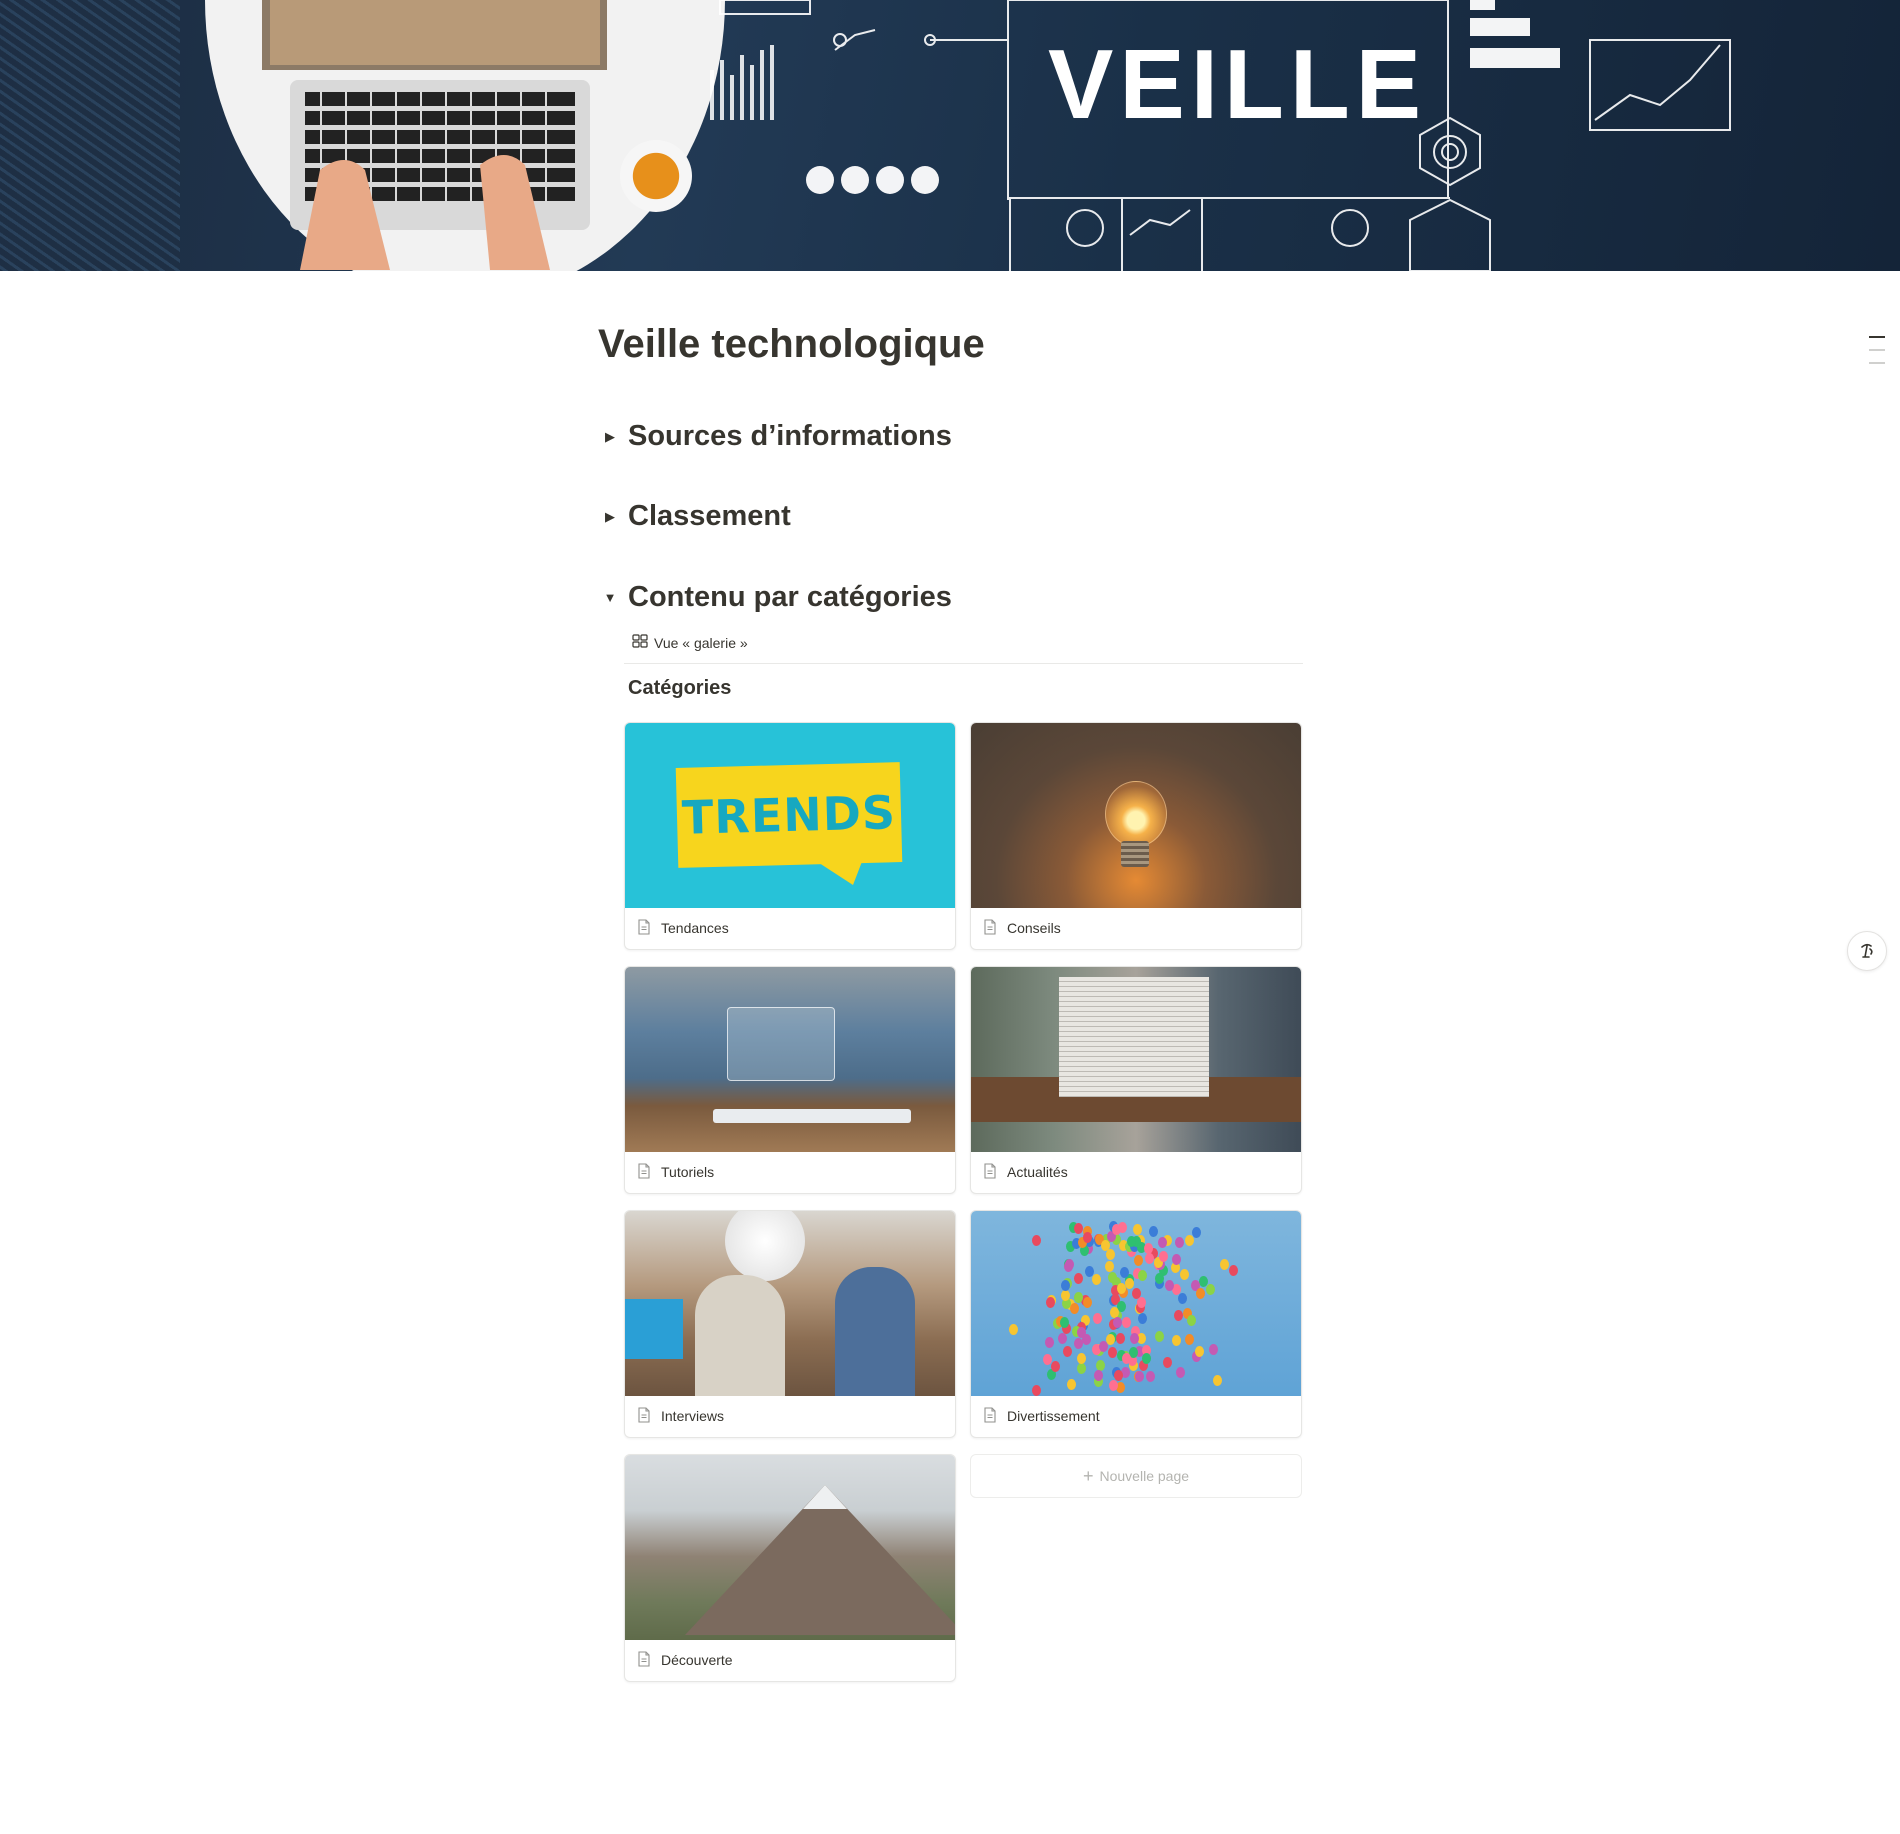 This screenshot has width=1900, height=1834. What do you see at coordinates (1053, 1416) in the screenshot?
I see `card-title: Divertissement` at bounding box center [1053, 1416].